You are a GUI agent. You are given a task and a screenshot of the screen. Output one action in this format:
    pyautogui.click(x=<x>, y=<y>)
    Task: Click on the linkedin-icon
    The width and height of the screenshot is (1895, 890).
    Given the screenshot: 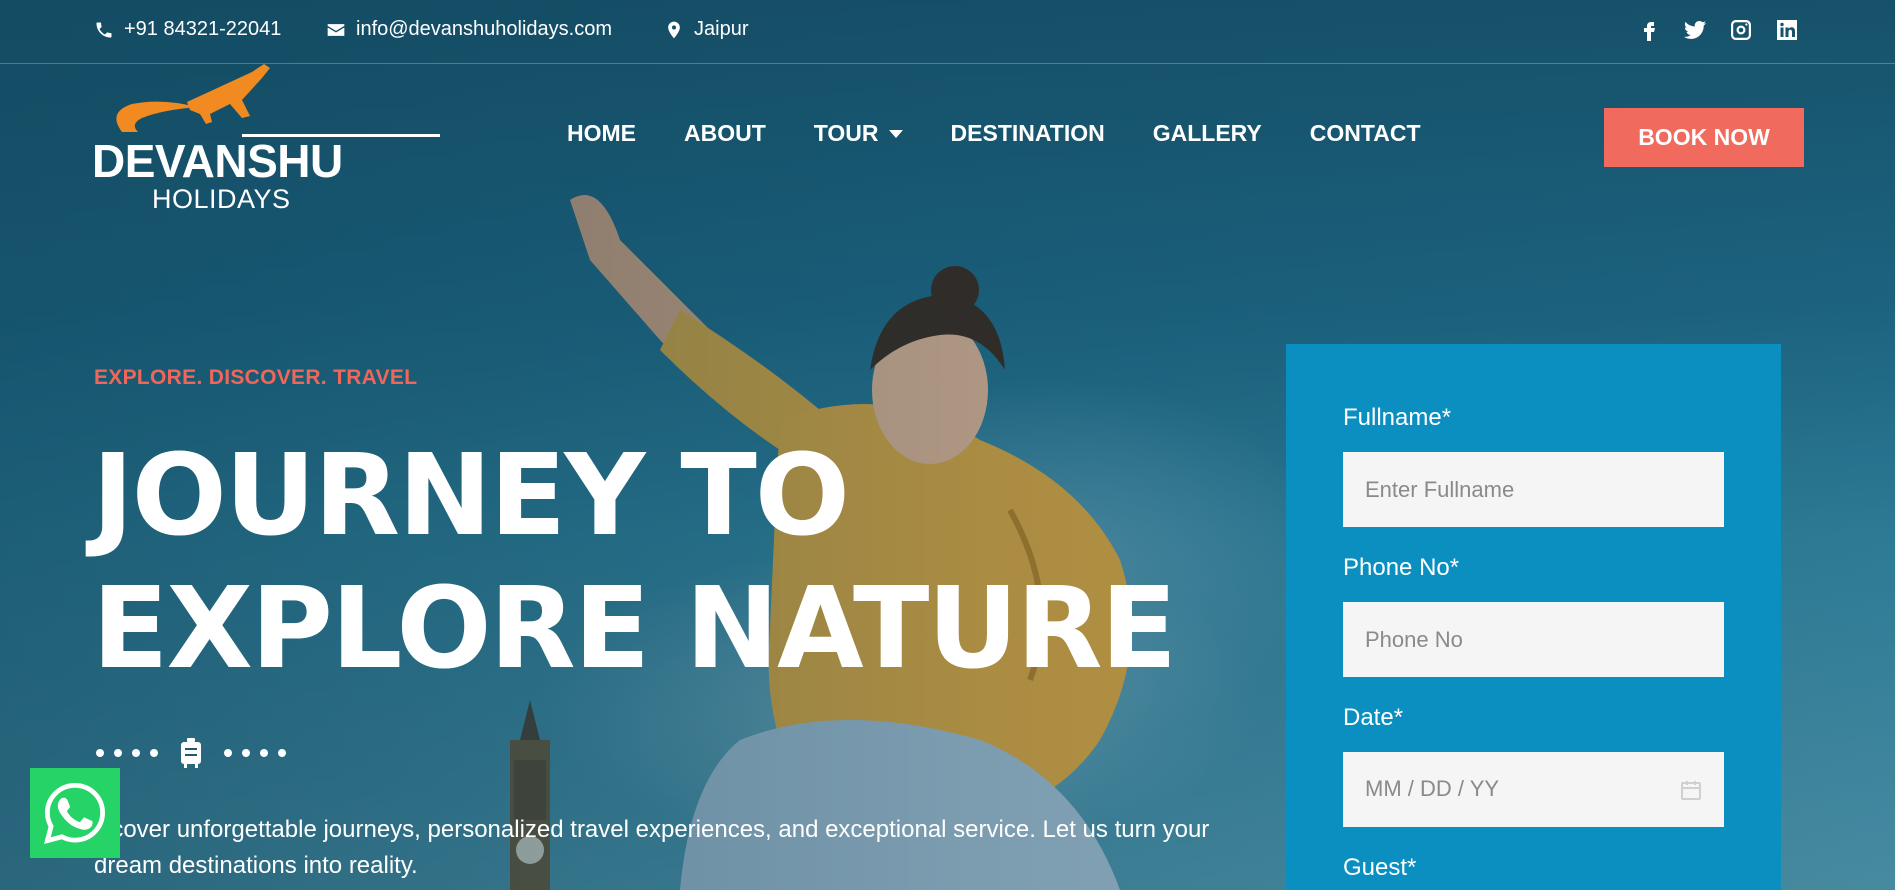 What is the action you would take?
    pyautogui.click(x=1787, y=30)
    